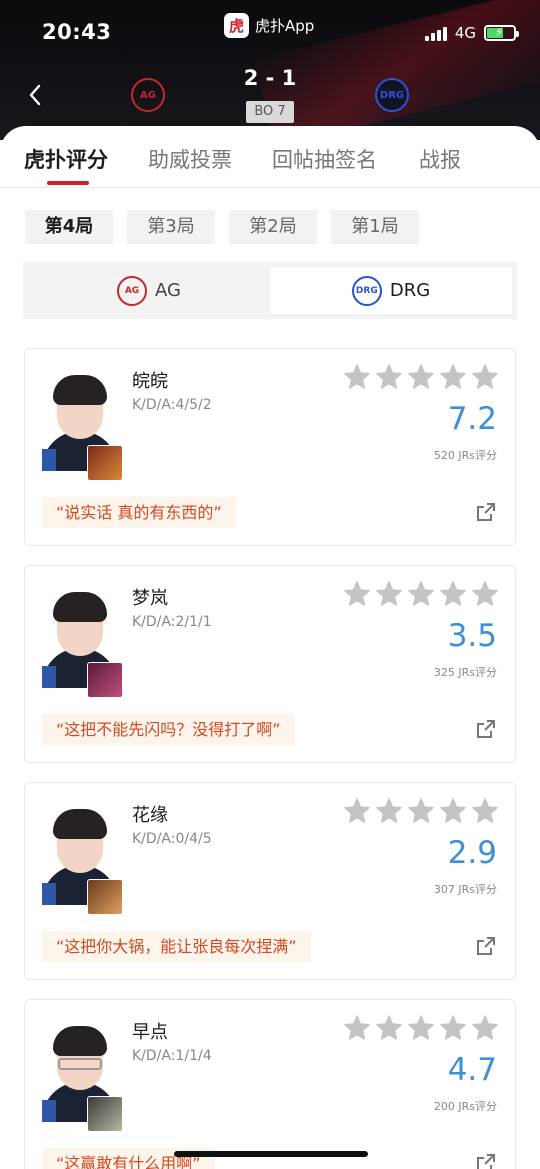  I want to click on player-name: 梦岚, so click(150, 598).